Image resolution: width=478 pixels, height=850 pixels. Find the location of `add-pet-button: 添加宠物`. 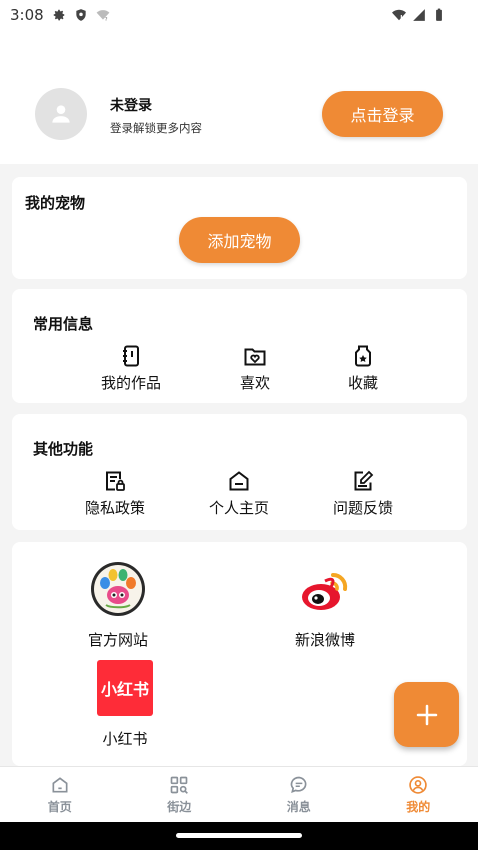

add-pet-button: 添加宠物 is located at coordinates (239, 240).